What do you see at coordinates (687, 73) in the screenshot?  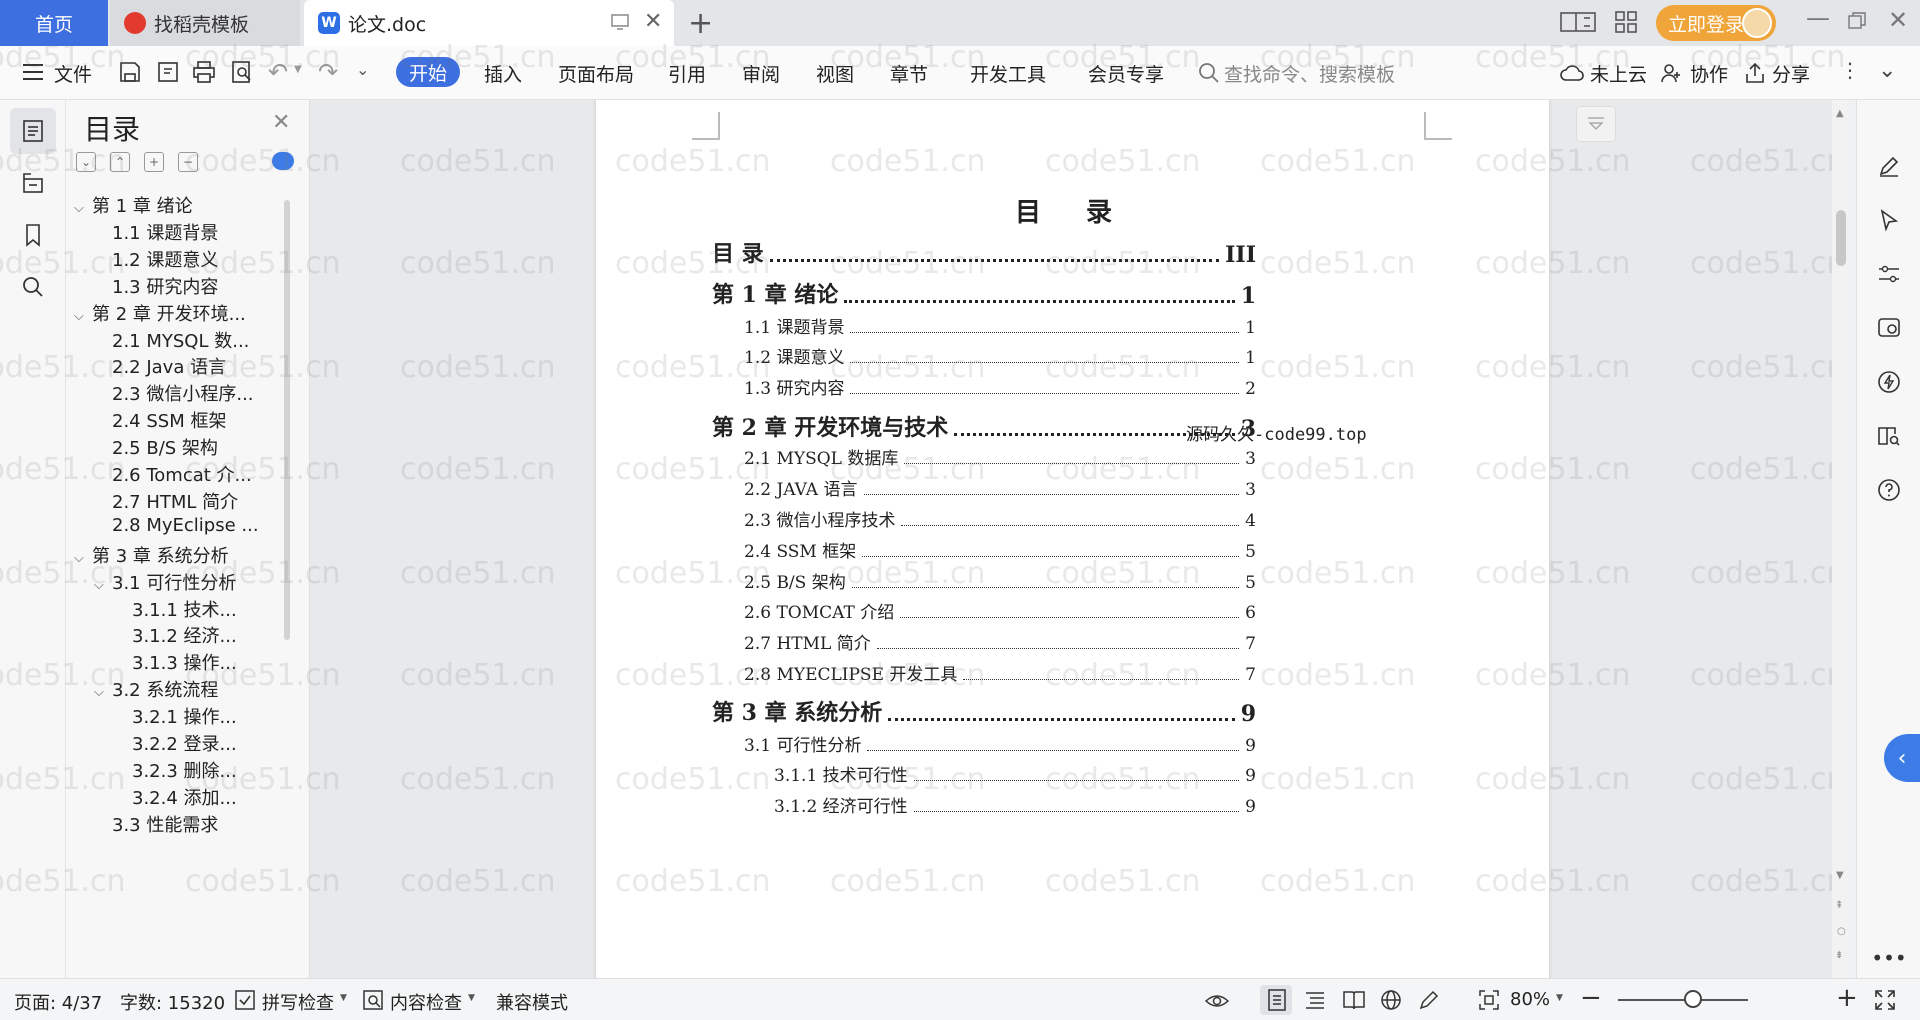 I see `tab-references: 引用` at bounding box center [687, 73].